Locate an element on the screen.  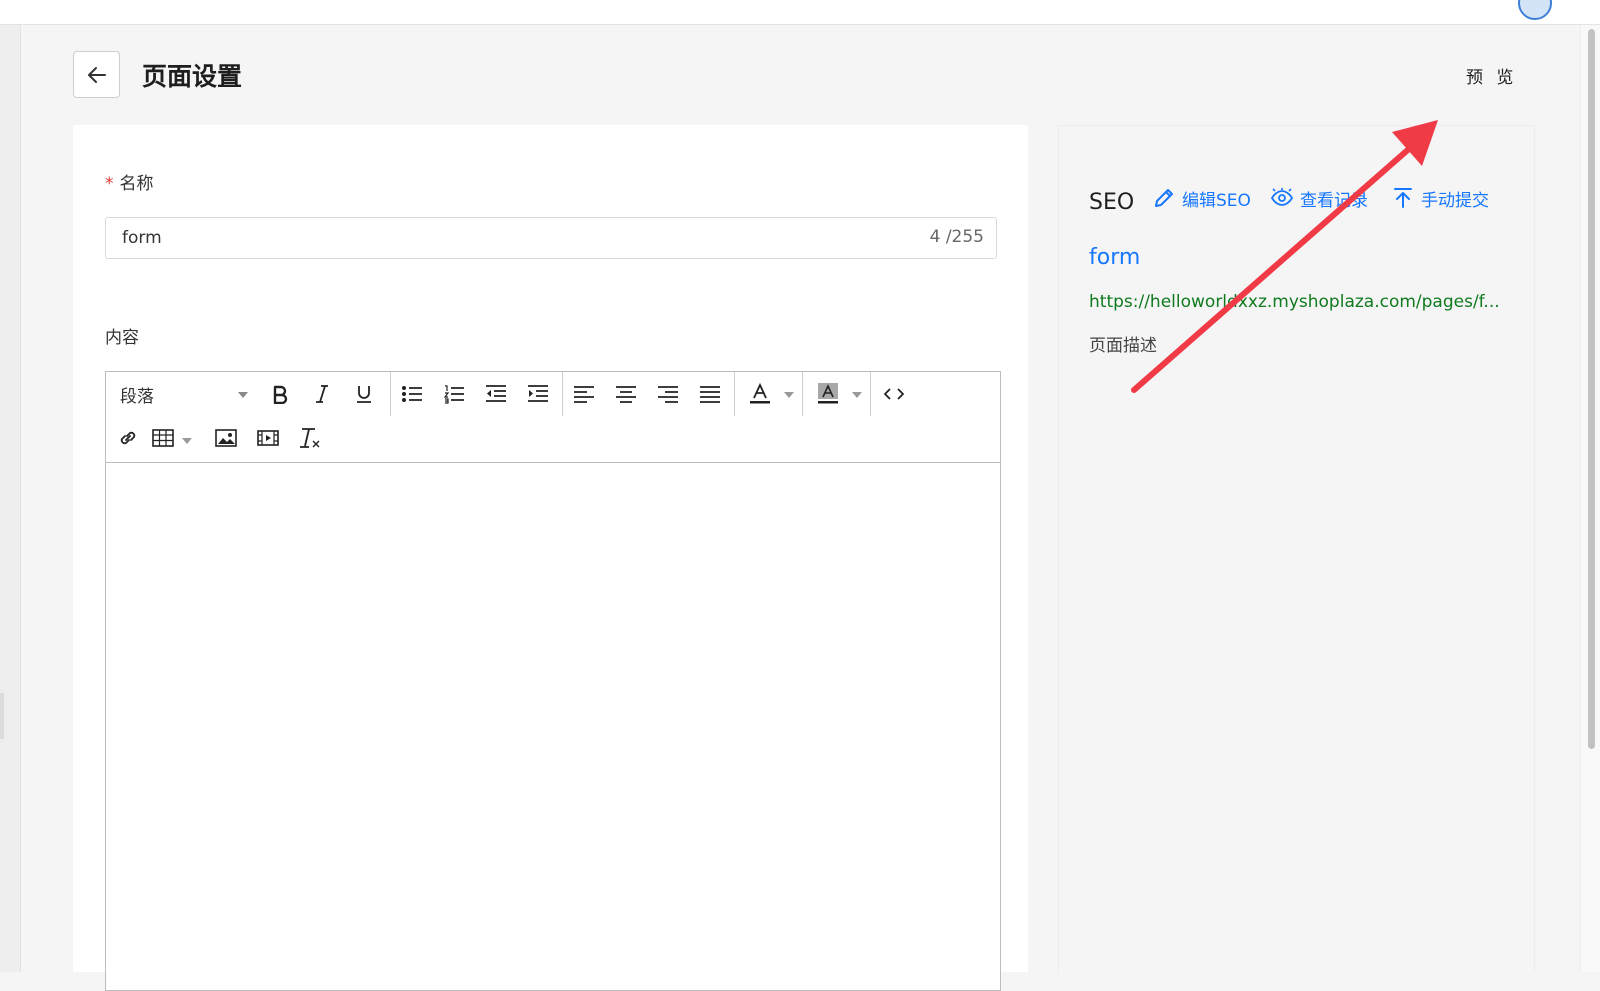
align-justify-button is located at coordinates (710, 394).